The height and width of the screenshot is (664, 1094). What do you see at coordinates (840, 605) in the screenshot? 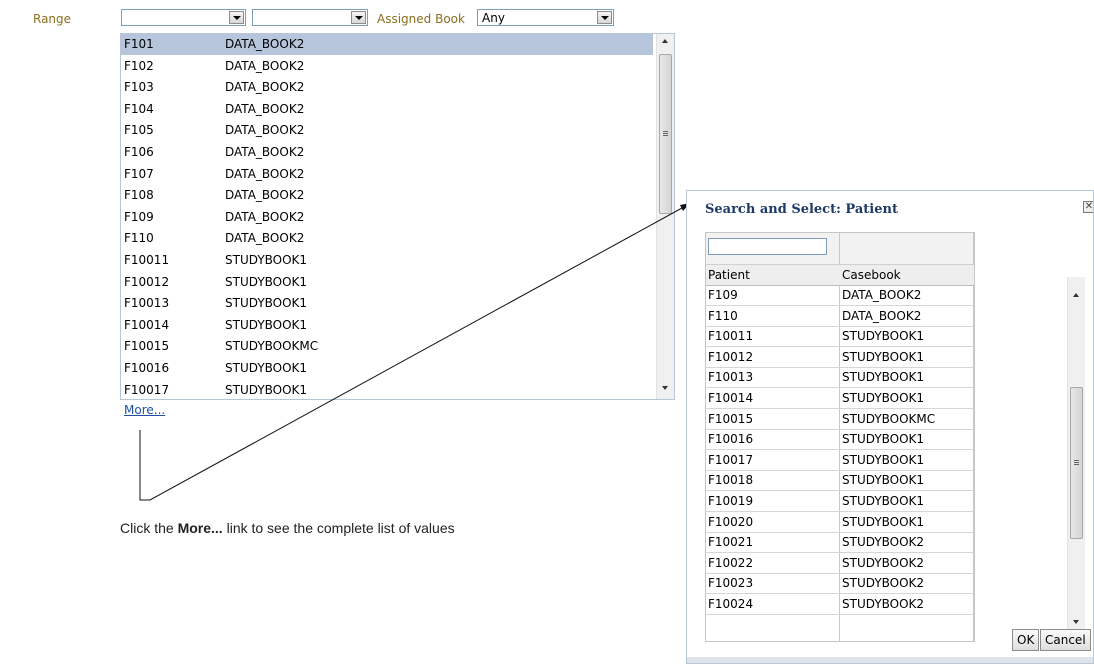
I see `table-row: F10024 STUDYBOOK2` at bounding box center [840, 605].